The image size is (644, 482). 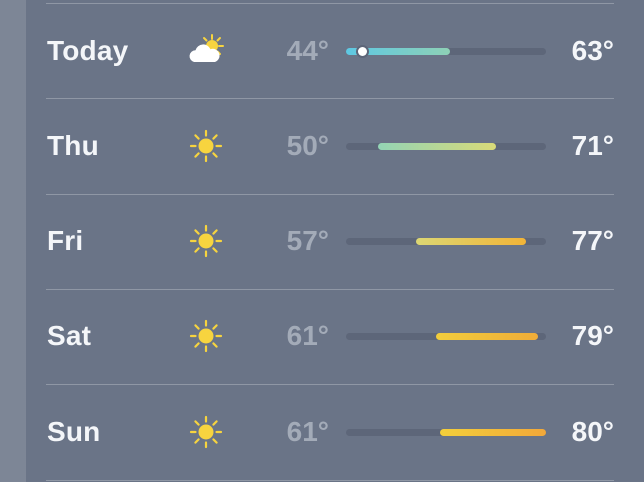 What do you see at coordinates (592, 336) in the screenshot?
I see `high-temperature: 79°` at bounding box center [592, 336].